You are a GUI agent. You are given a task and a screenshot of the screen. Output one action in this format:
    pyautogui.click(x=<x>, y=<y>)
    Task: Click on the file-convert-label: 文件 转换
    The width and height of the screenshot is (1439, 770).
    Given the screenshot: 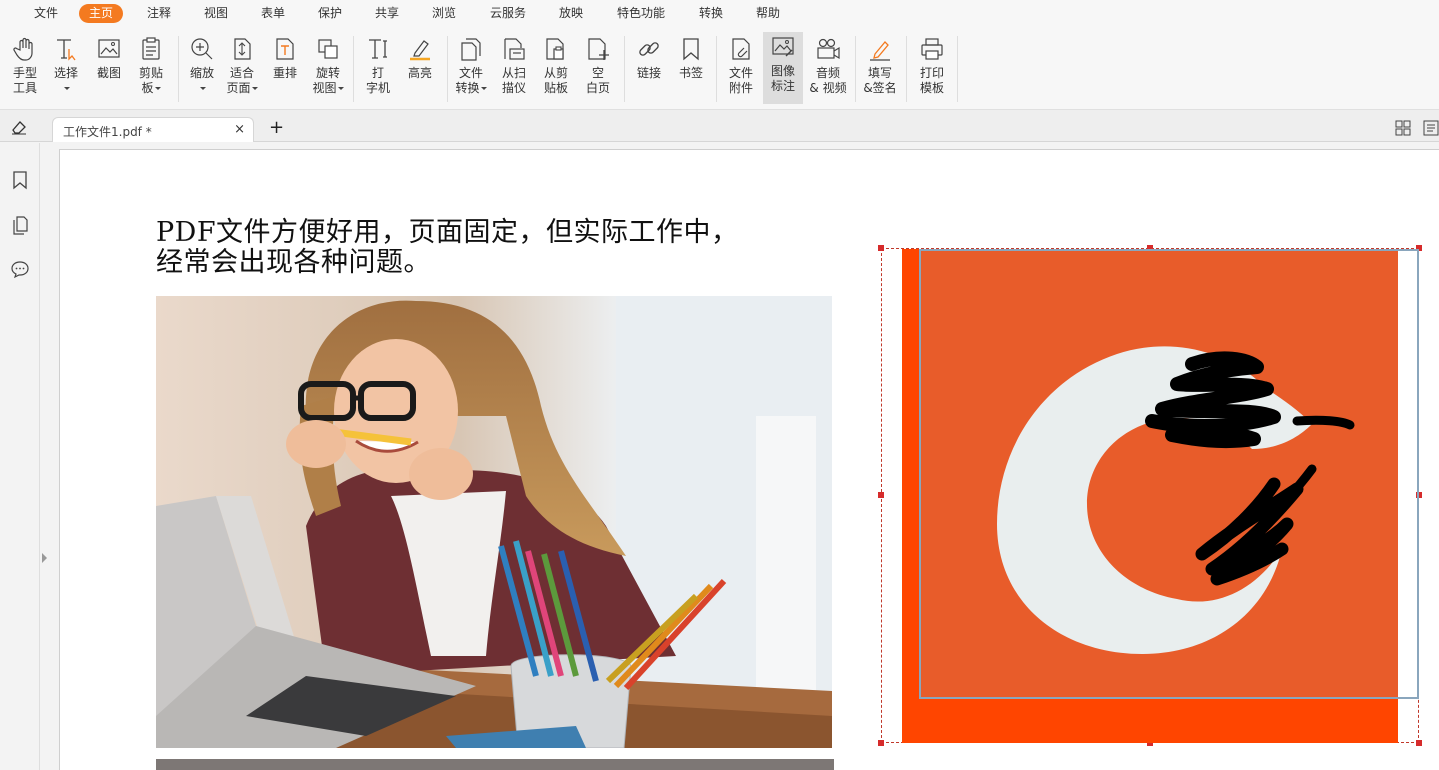 What is the action you would take?
    pyautogui.click(x=469, y=80)
    